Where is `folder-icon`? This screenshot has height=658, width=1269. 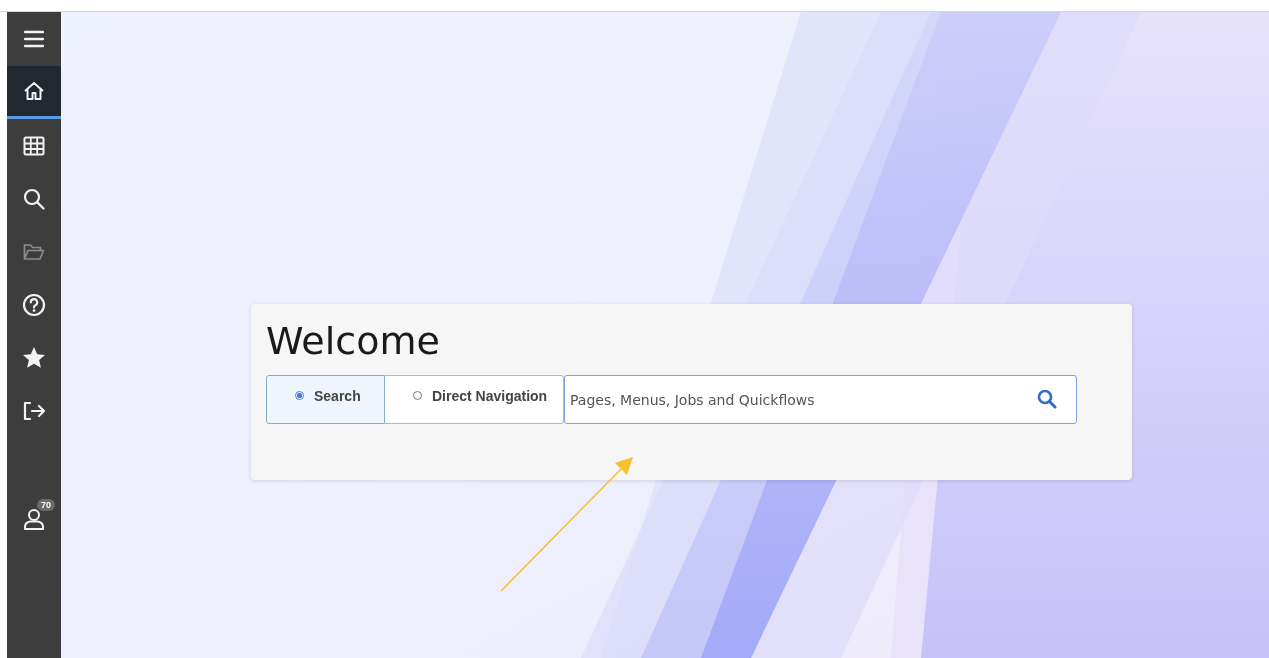
folder-icon is located at coordinates (34, 251).